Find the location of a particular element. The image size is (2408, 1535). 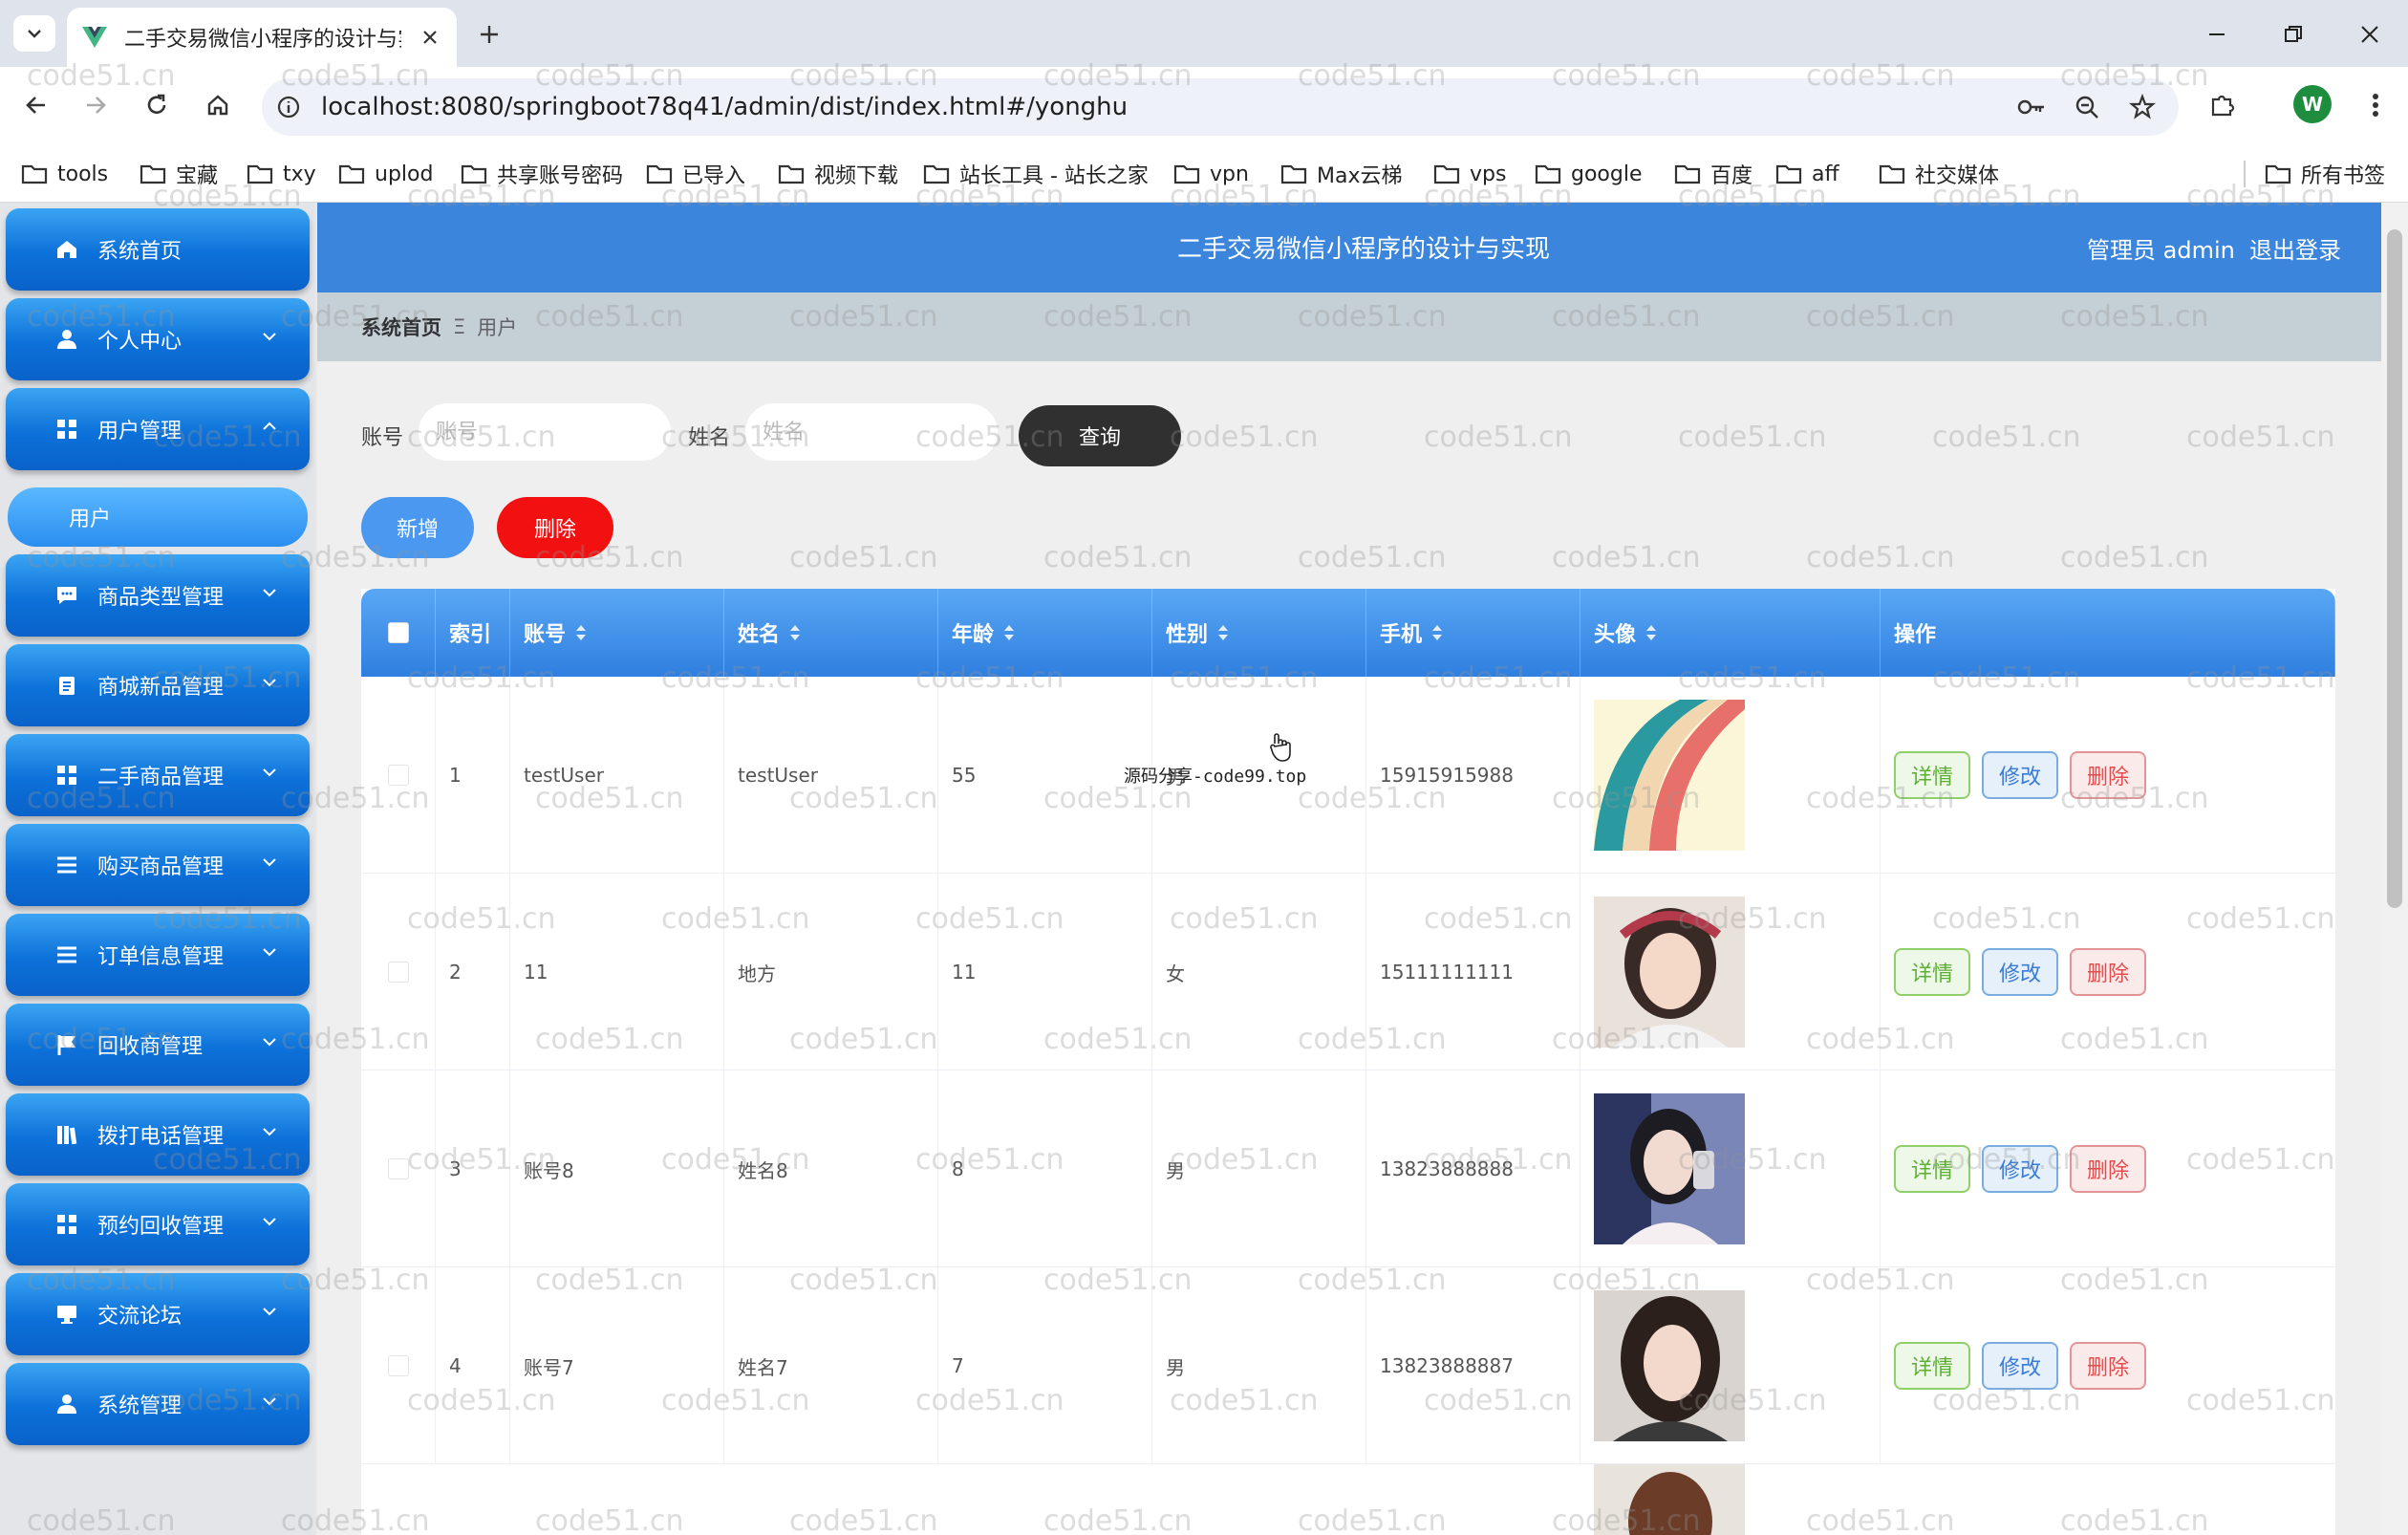

scrollbar-thumb is located at coordinates (2395, 569).